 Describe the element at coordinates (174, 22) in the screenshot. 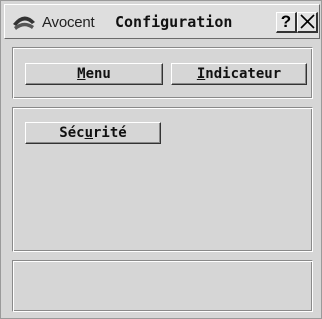

I see `window-title: Configuration` at that location.